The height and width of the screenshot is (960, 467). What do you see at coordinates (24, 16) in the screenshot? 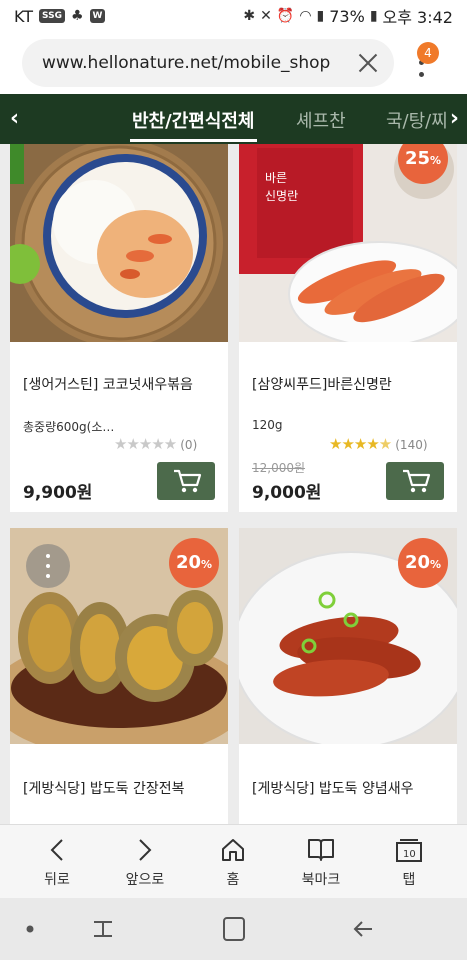
I see `carrier: KT` at bounding box center [24, 16].